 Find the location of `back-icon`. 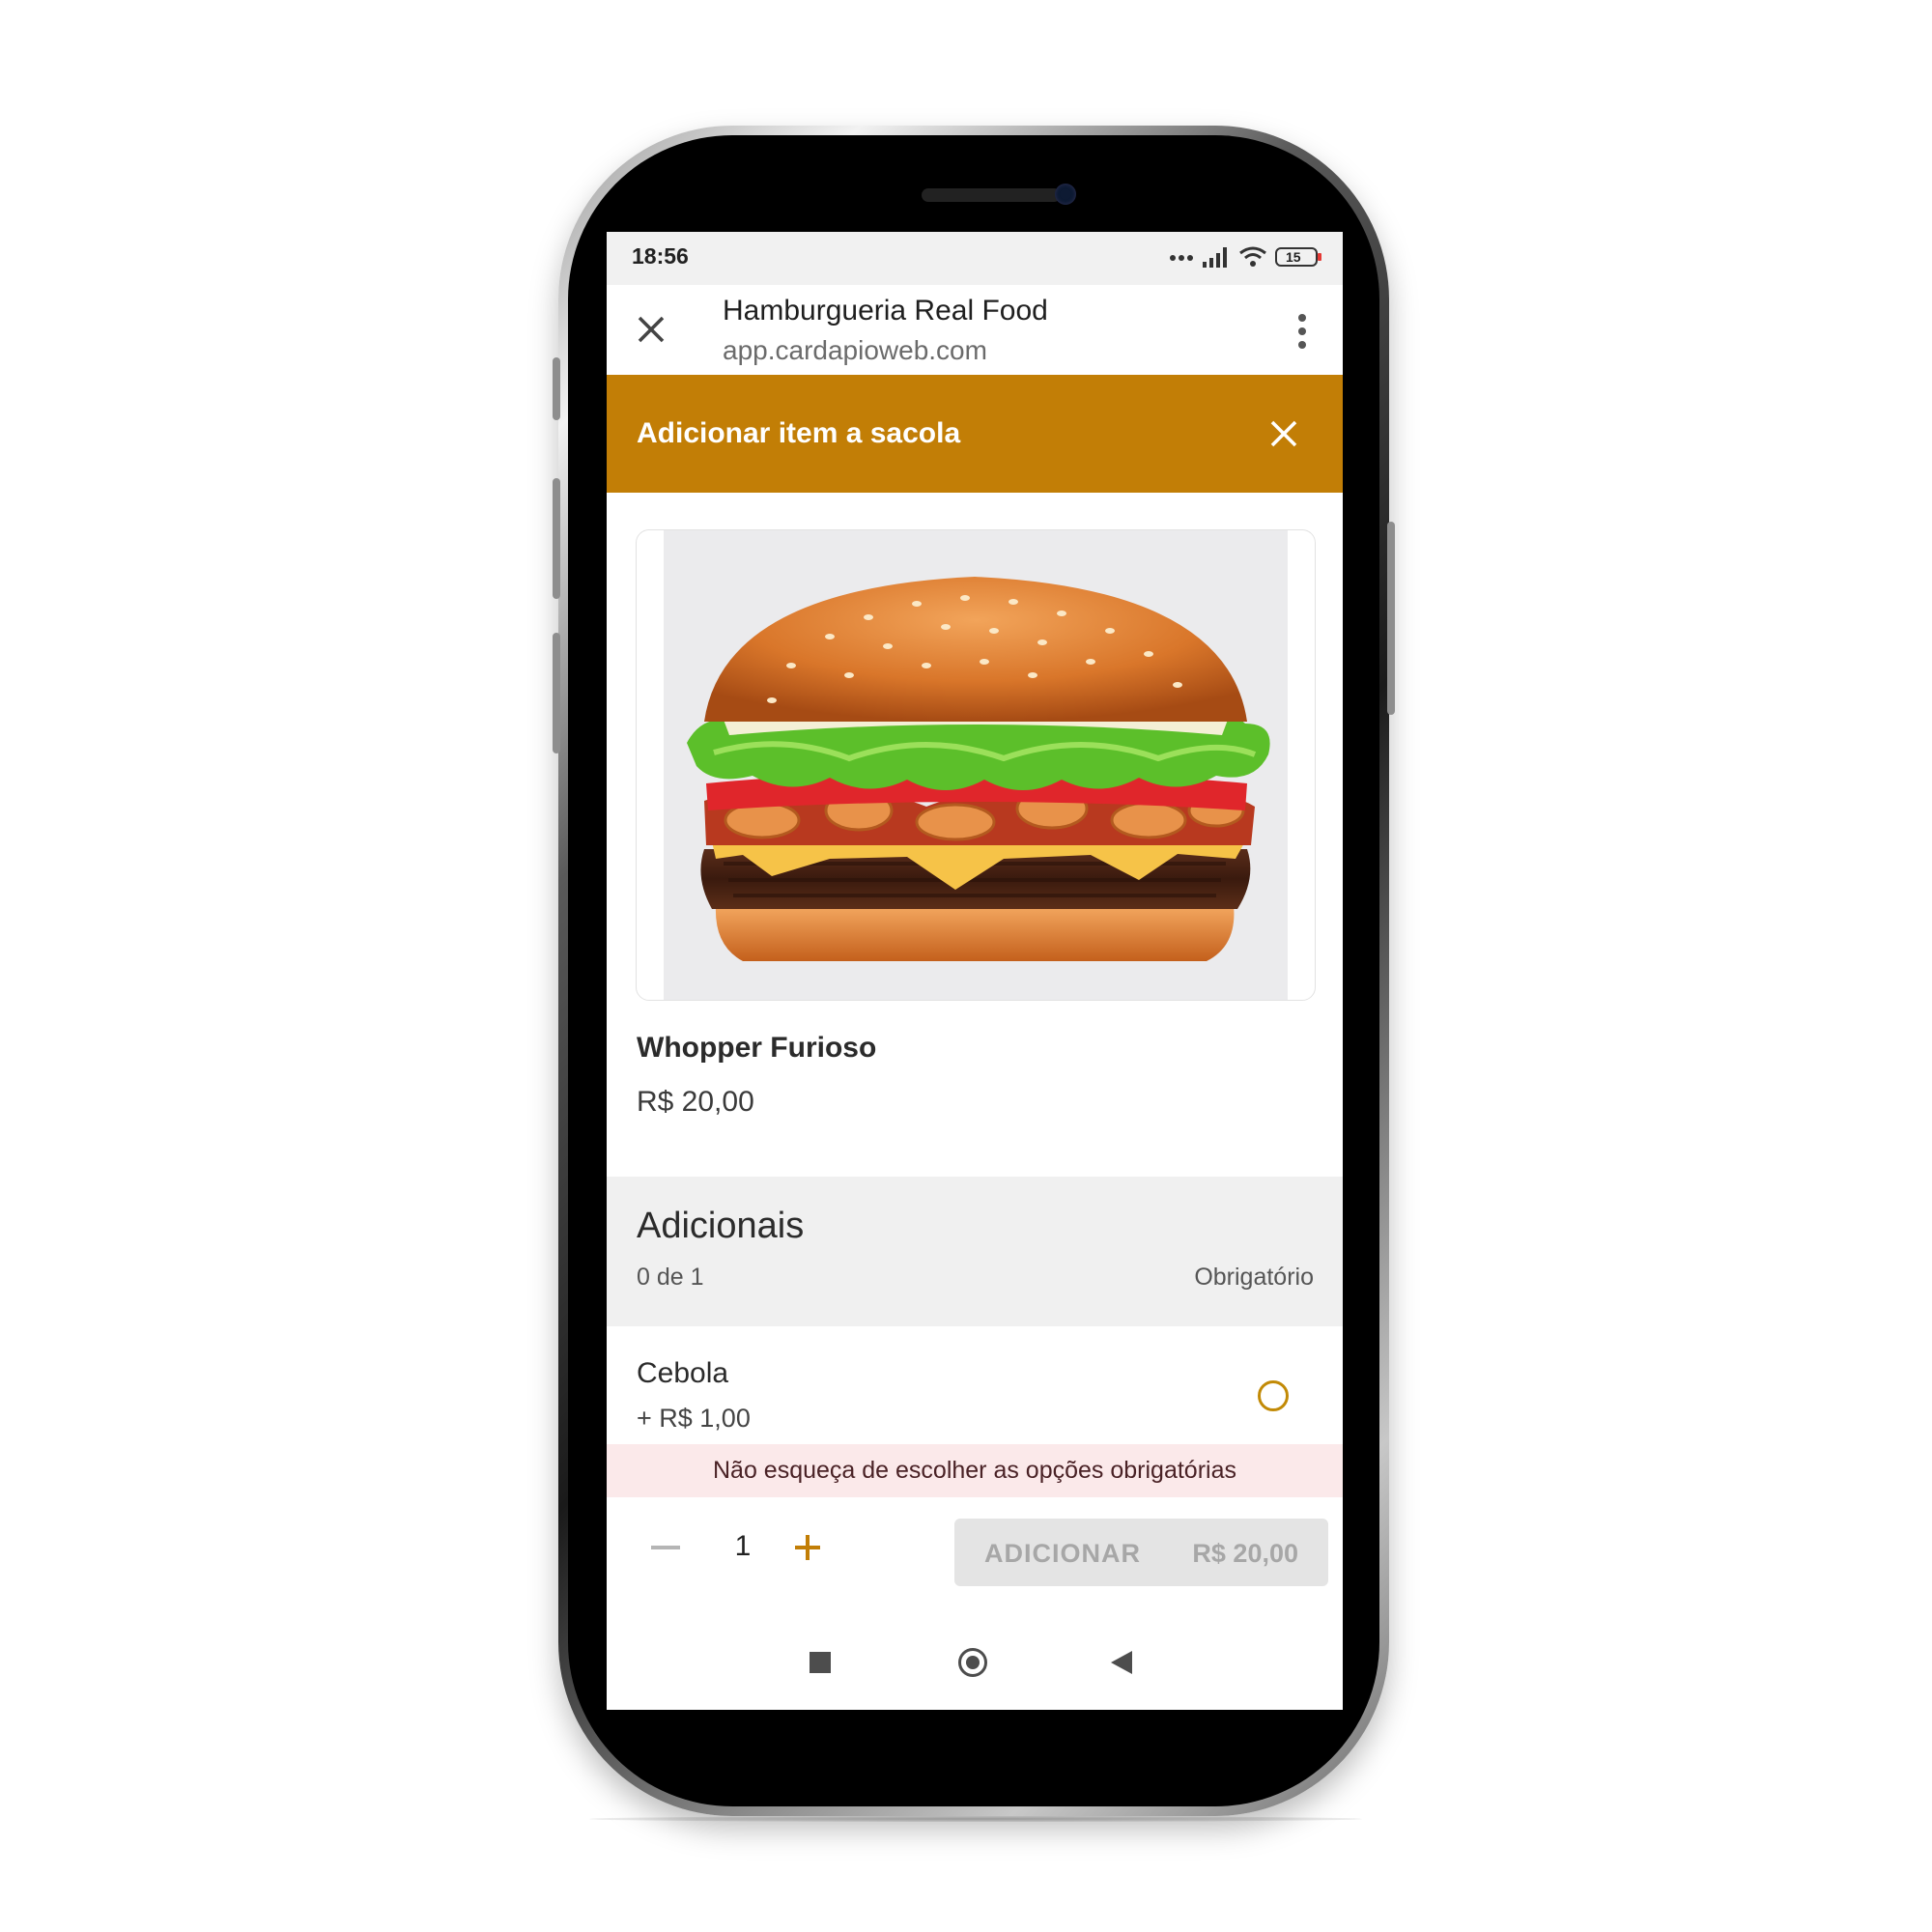

back-icon is located at coordinates (1121, 1662).